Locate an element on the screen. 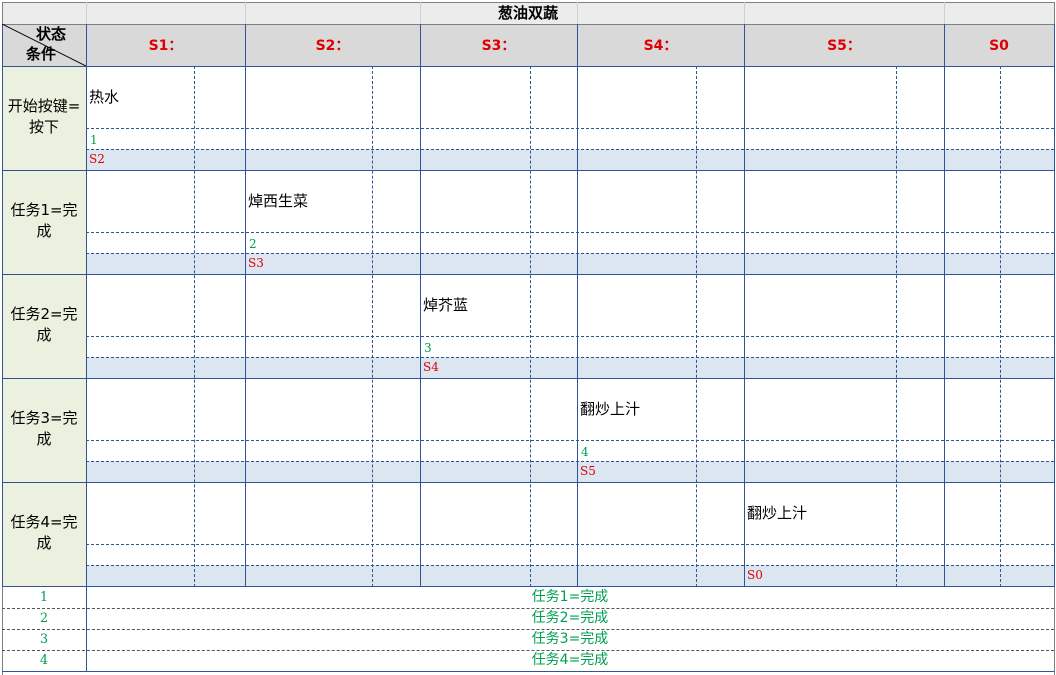 The height and width of the screenshot is (675, 1056). table-title: 葱油双蔬 is located at coordinates (527, 13).